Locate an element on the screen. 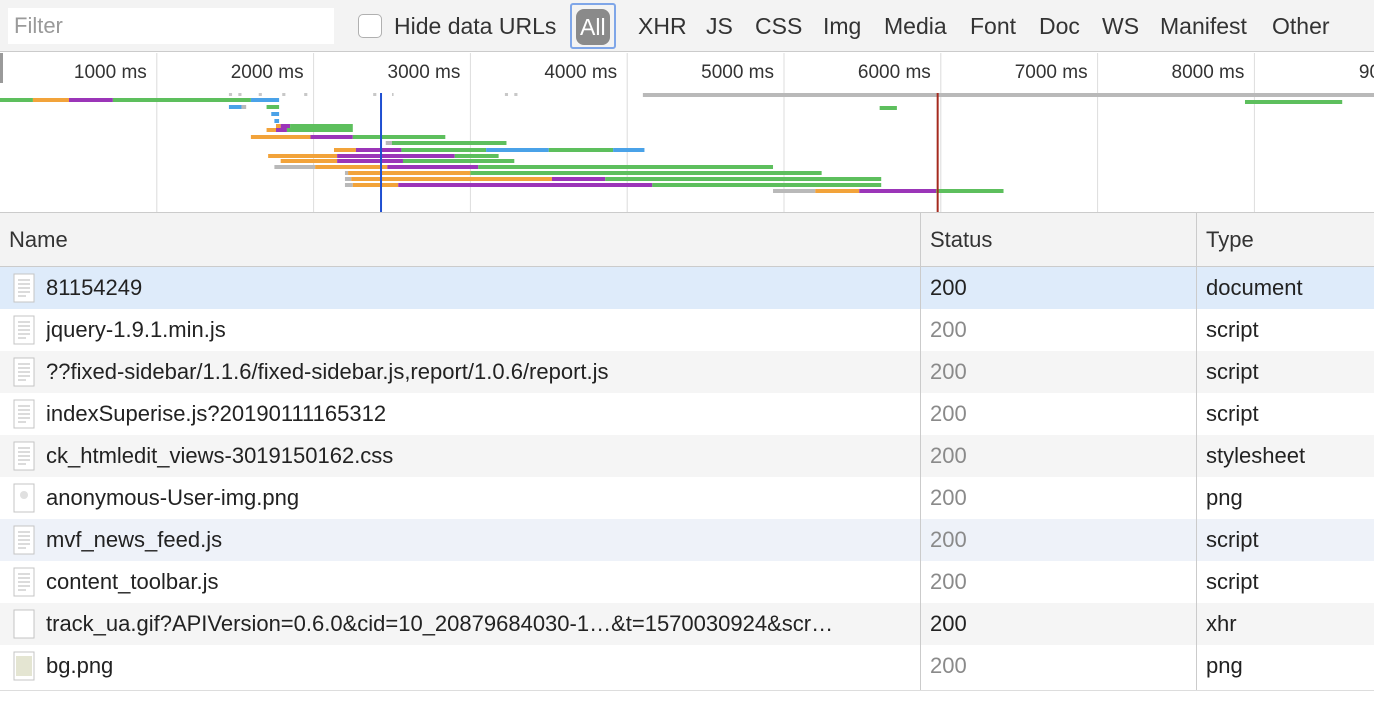 Image resolution: width=1374 pixels, height=702 pixels. column-header-name: Name is located at coordinates (34, 240).